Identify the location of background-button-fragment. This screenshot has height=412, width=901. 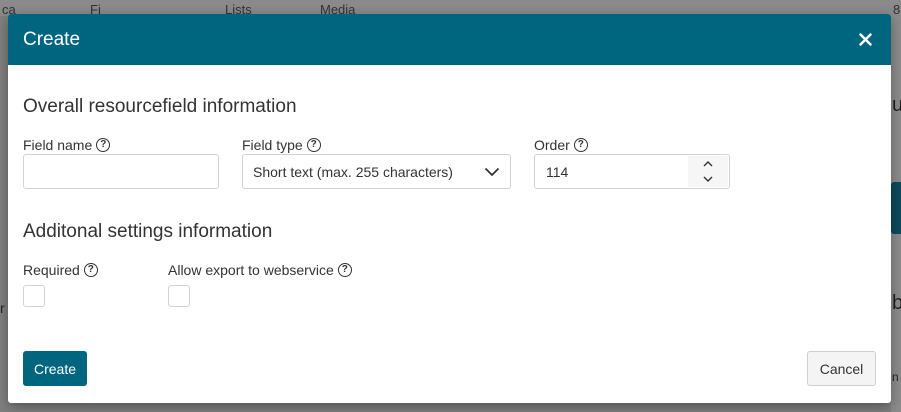
(896, 208).